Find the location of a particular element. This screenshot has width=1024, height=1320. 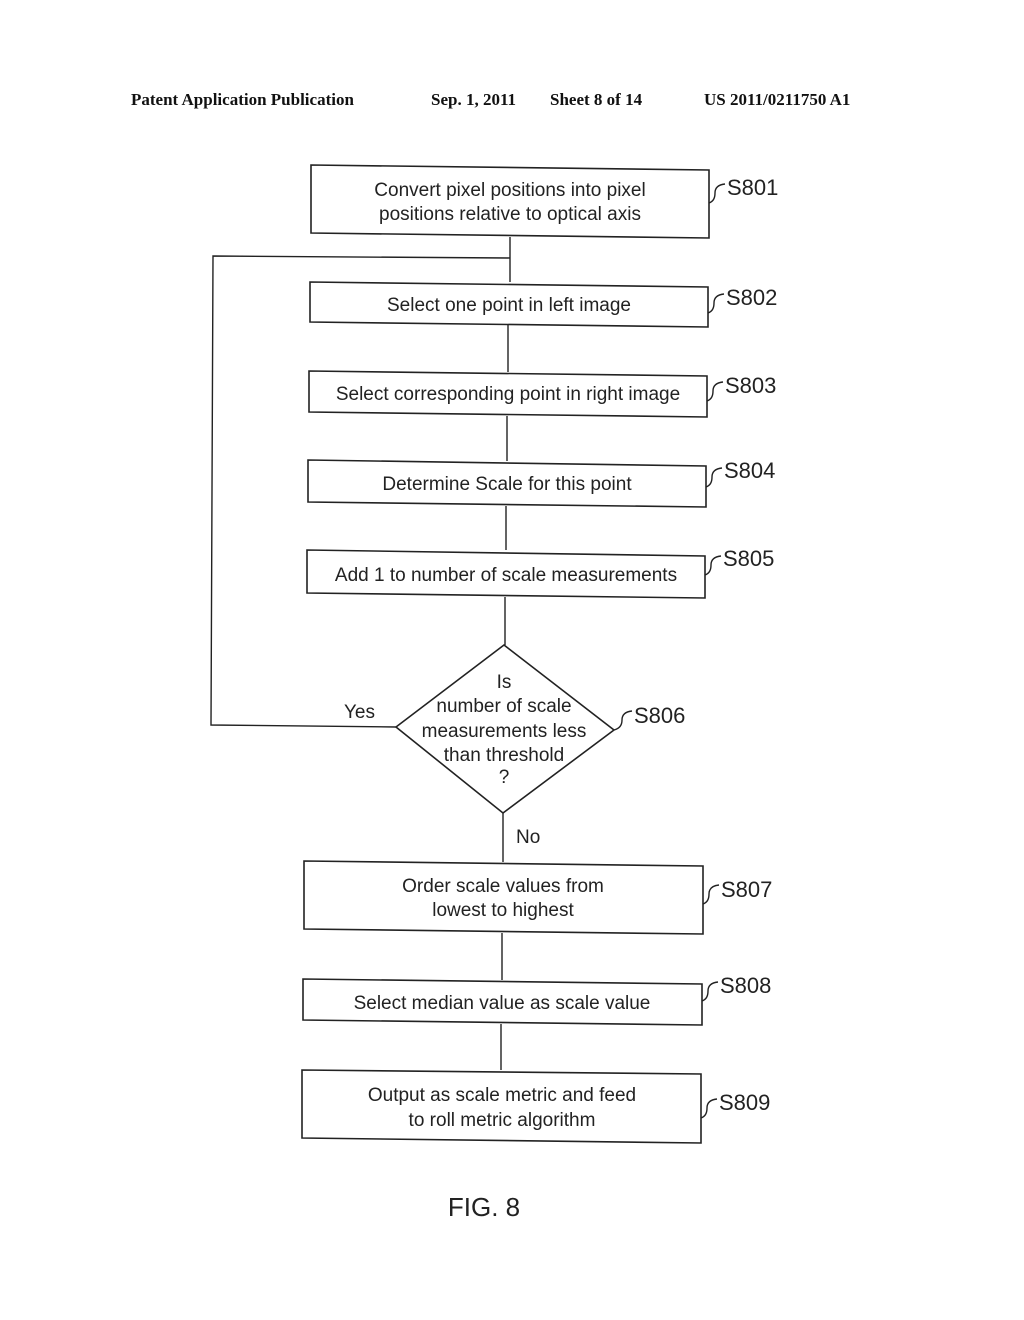

step-text: Is is located at coordinates (504, 682).